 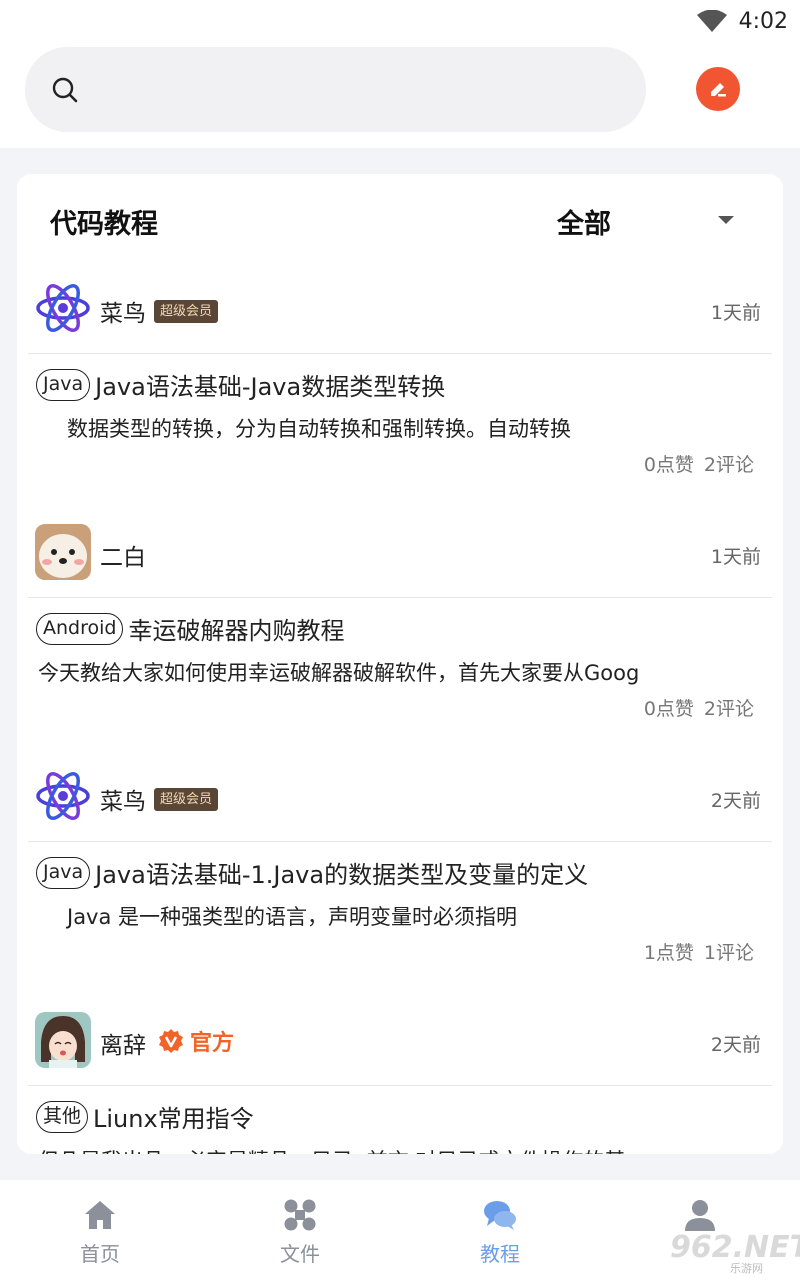 What do you see at coordinates (669, 951) in the screenshot?
I see `likes-count: 1点赞` at bounding box center [669, 951].